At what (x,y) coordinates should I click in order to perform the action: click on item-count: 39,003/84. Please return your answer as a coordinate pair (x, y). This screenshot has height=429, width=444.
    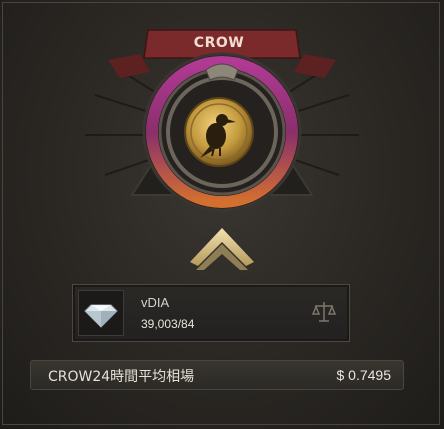
    Looking at the image, I should click on (168, 324).